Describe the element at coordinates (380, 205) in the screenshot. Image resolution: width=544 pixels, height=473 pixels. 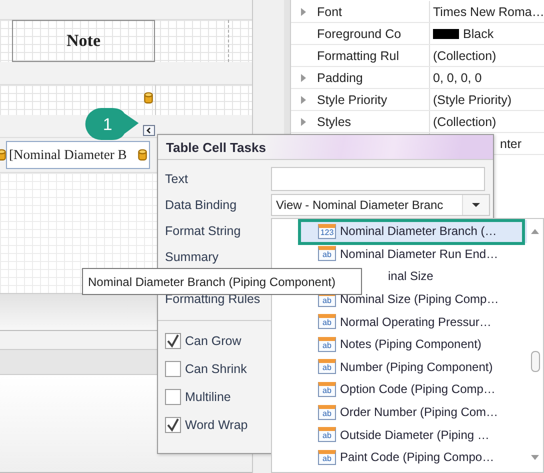
I see `data-binding-dropdown: View - Nominal Diameter Branc` at that location.